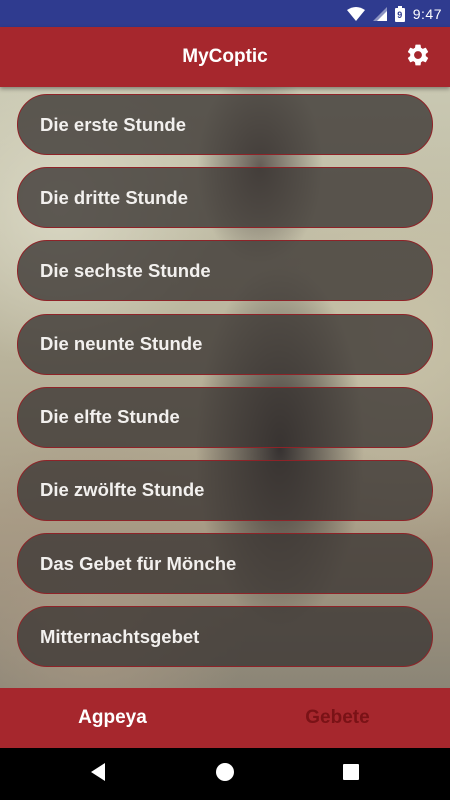 The height and width of the screenshot is (800, 450). I want to click on back-triangle-icon, so click(98, 774).